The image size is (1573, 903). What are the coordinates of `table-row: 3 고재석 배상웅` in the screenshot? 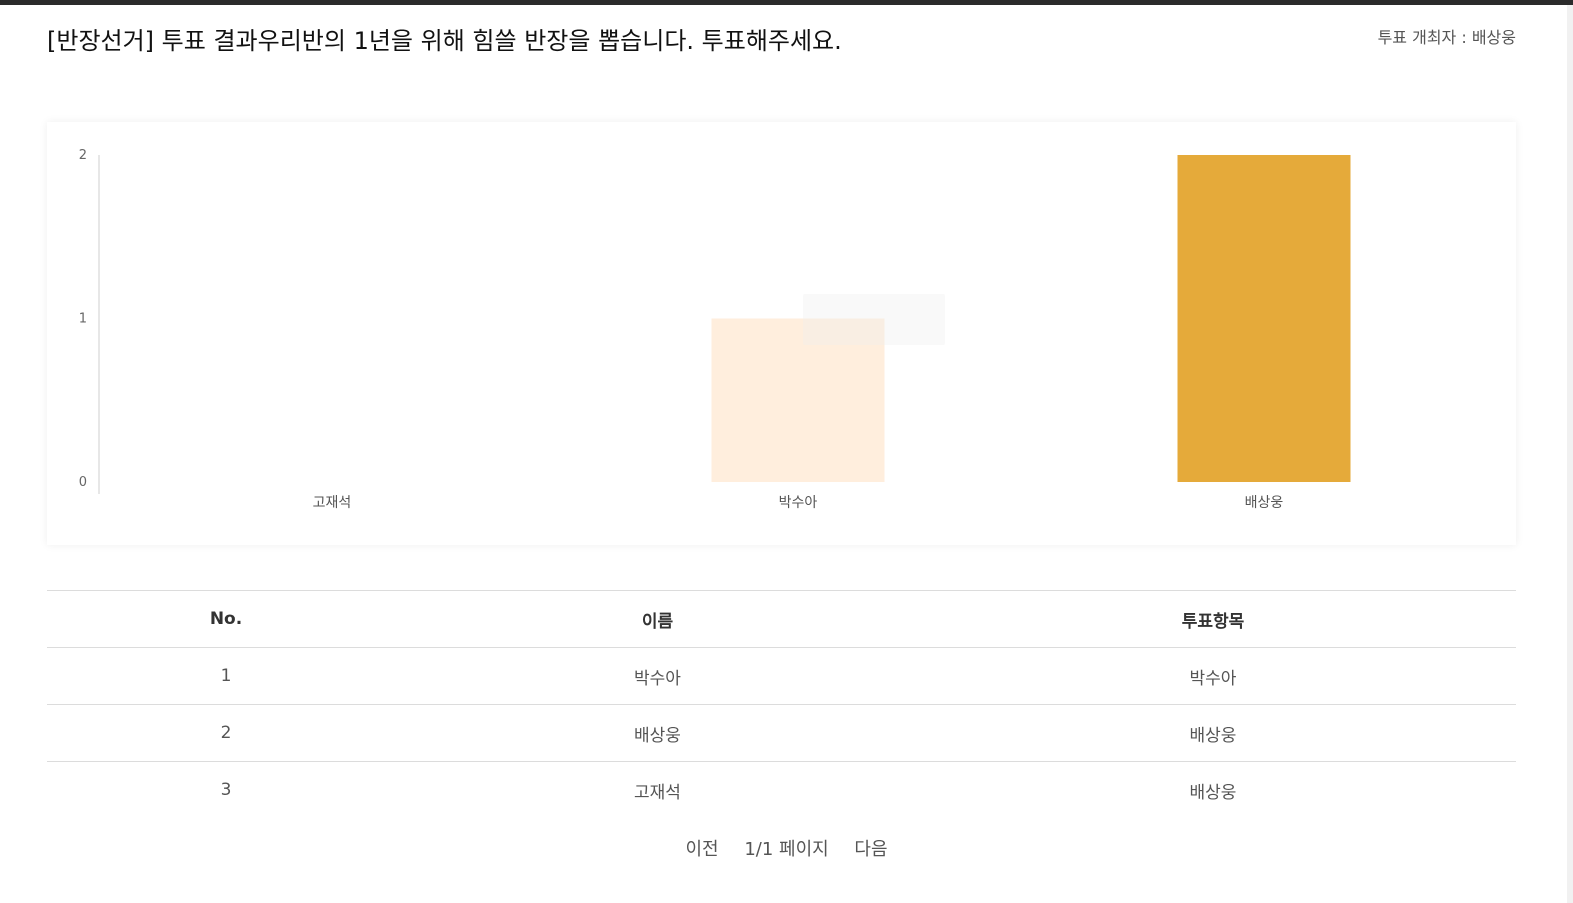 It's located at (781, 789).